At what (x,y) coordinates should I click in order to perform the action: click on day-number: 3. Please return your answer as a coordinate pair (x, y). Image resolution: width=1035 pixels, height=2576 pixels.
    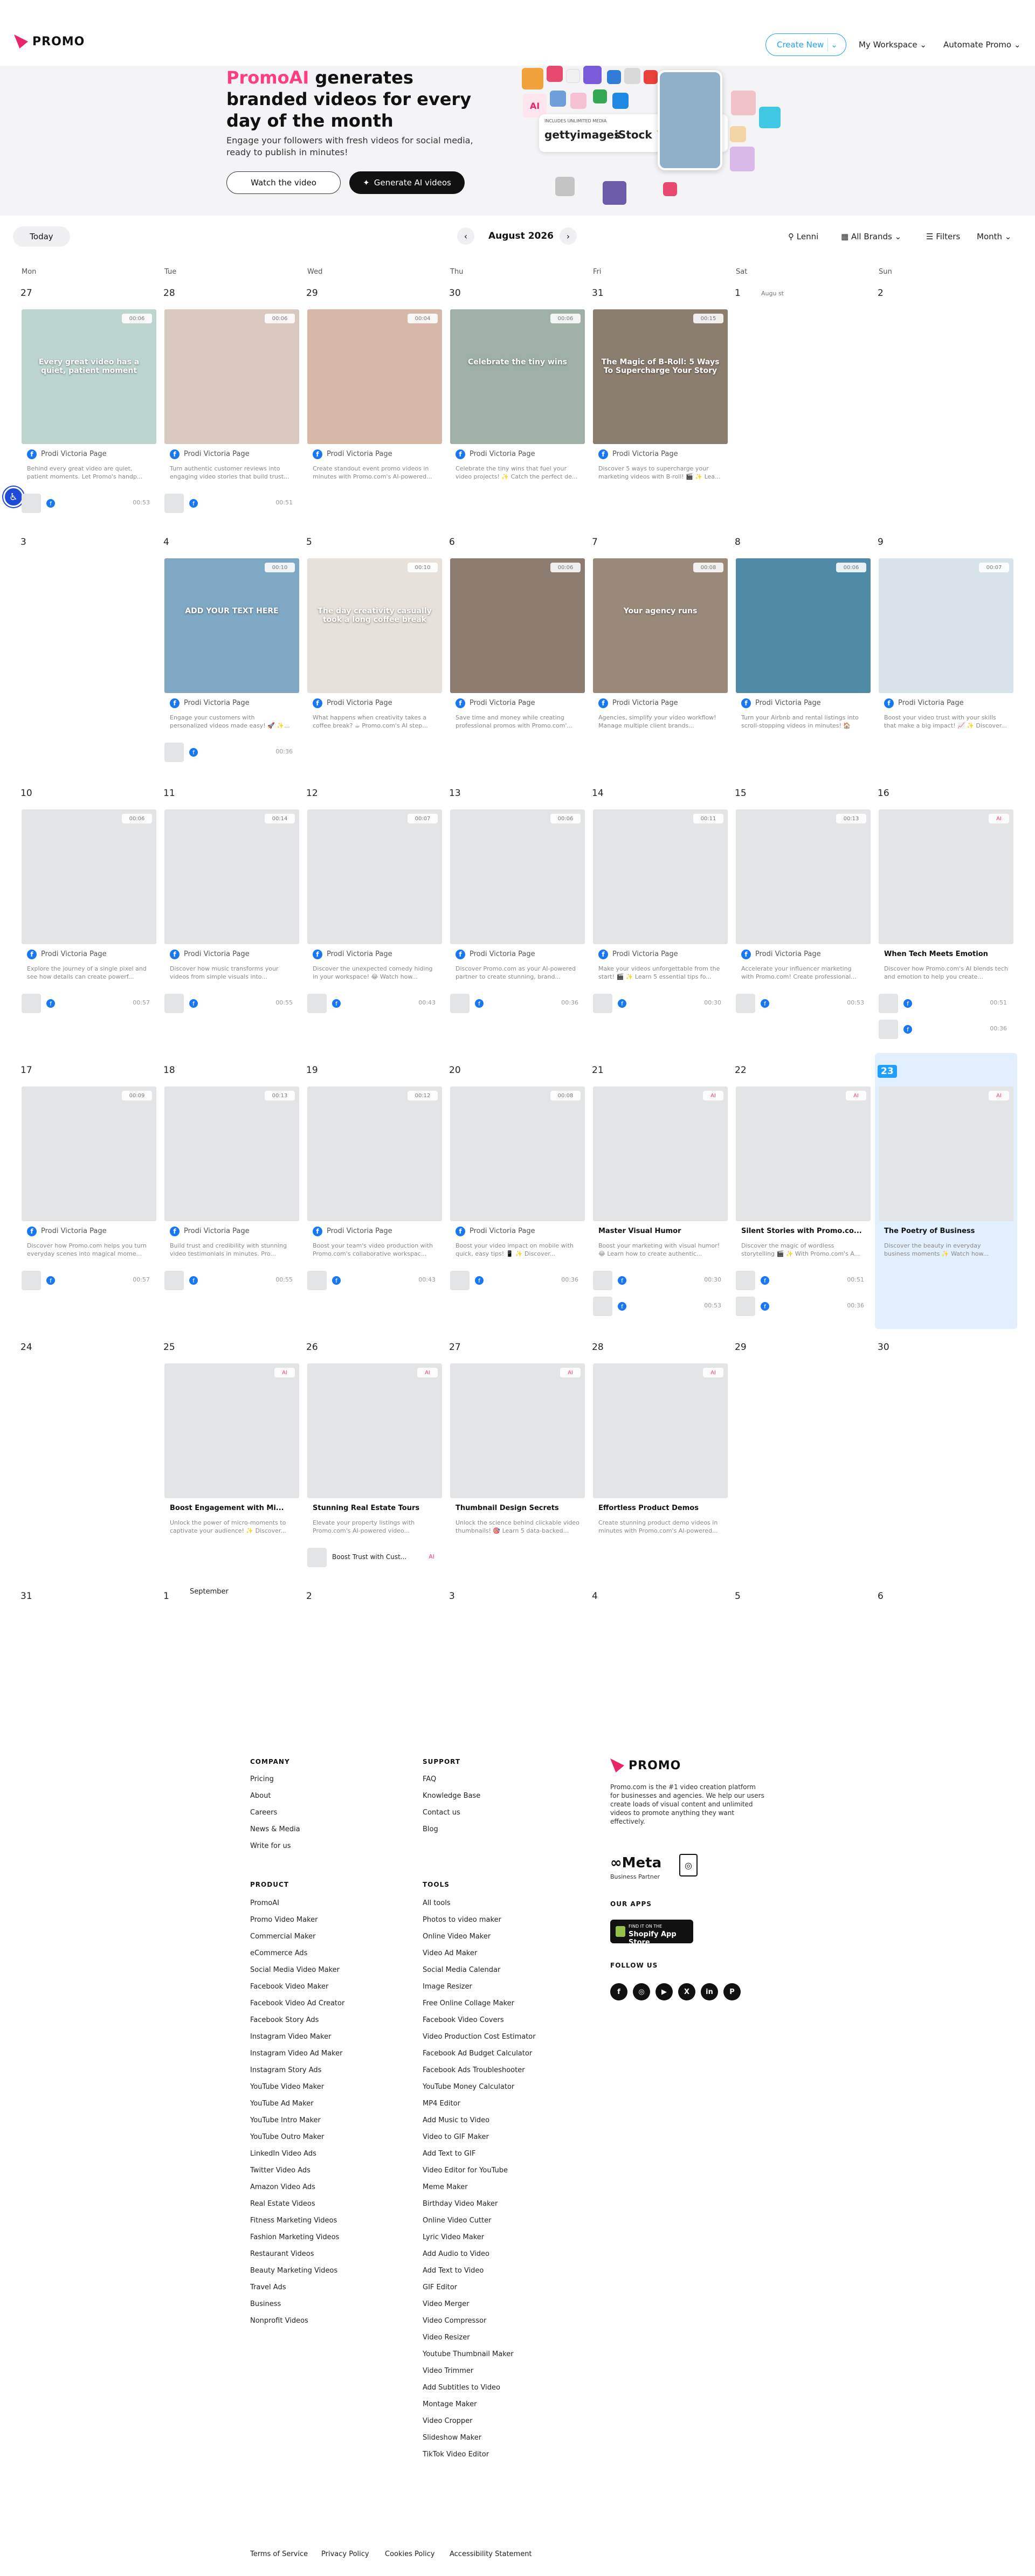
    Looking at the image, I should click on (23, 542).